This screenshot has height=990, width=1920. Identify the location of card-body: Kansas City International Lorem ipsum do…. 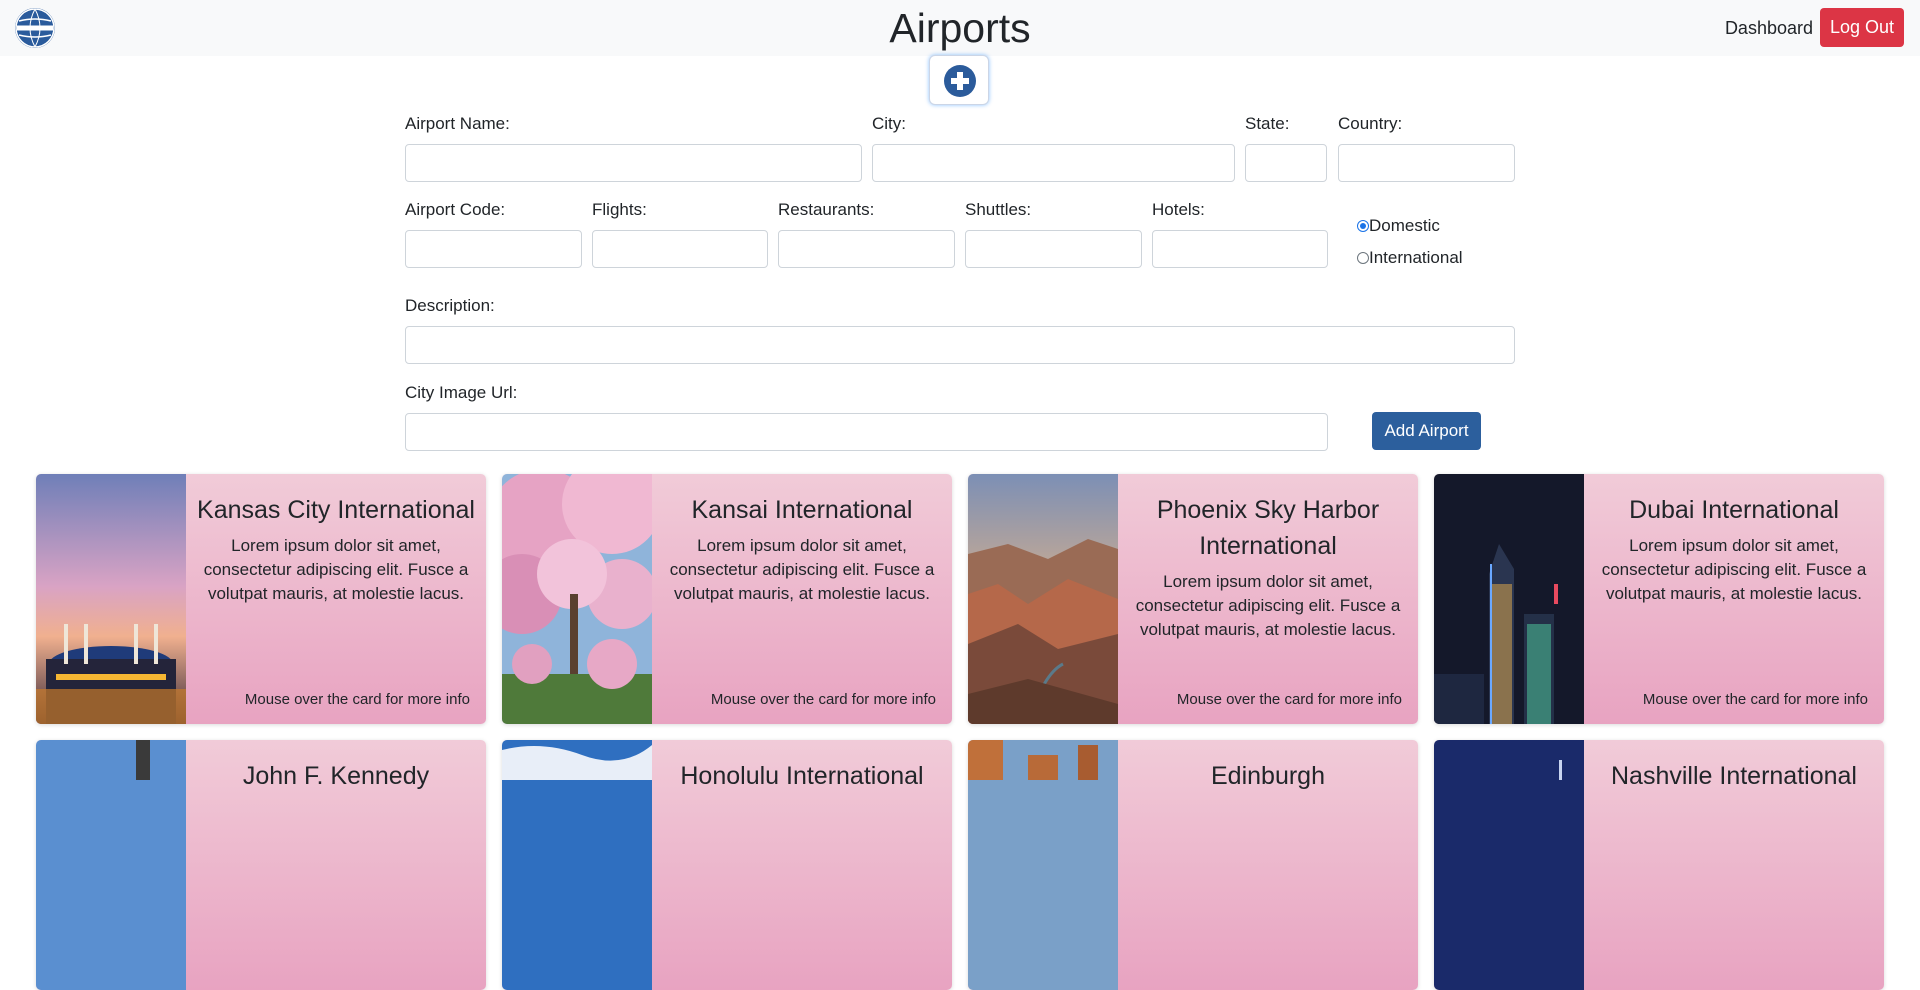
(336, 599).